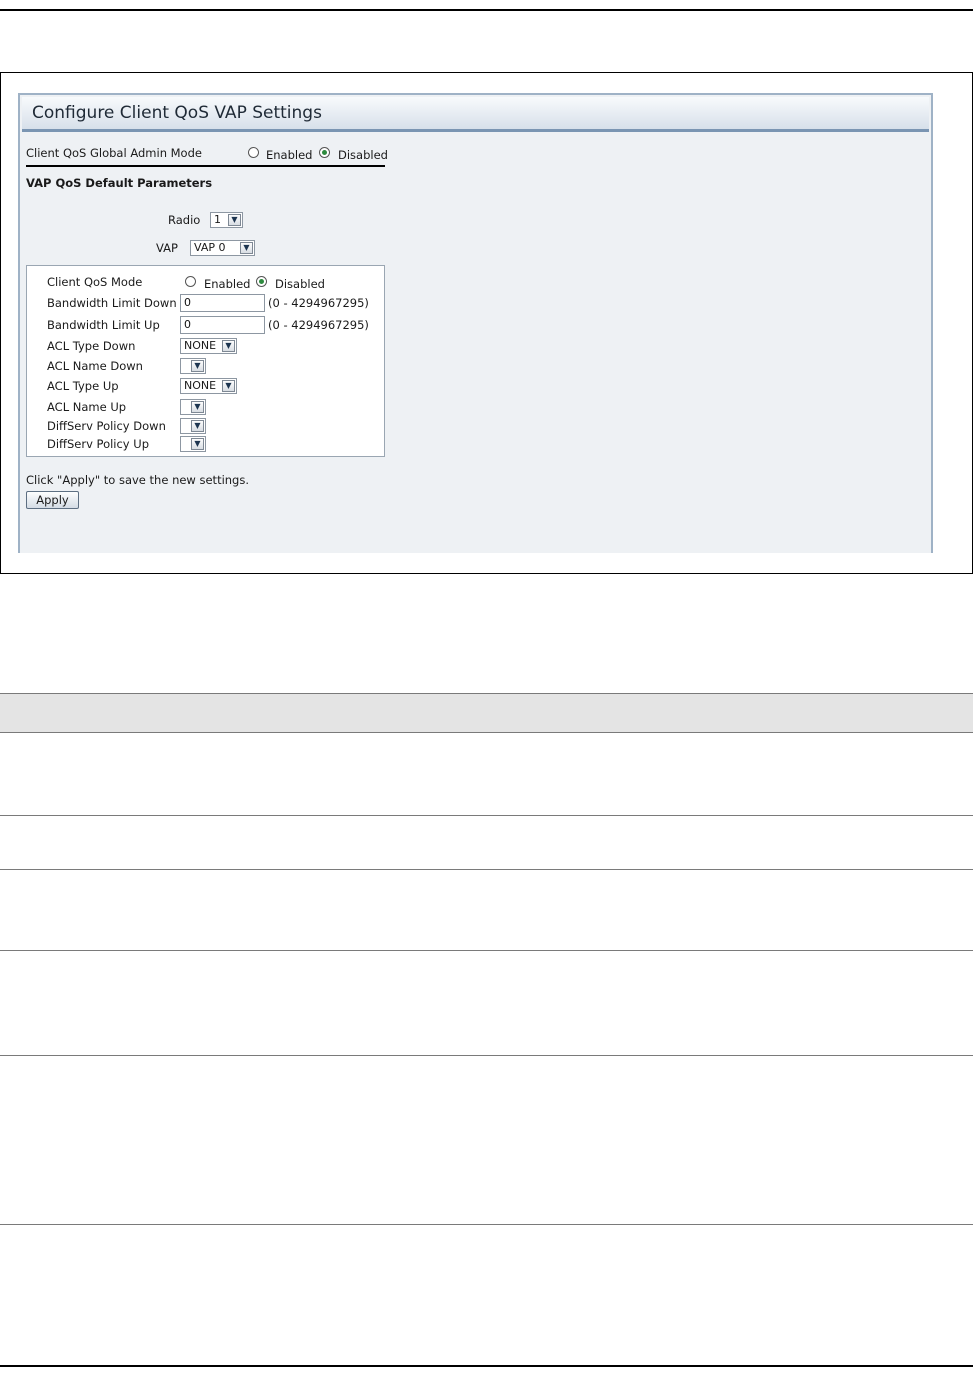 The image size is (973, 1383). What do you see at coordinates (98, 444) in the screenshot?
I see `diffserv-up-label: DiffServ Policy Up` at bounding box center [98, 444].